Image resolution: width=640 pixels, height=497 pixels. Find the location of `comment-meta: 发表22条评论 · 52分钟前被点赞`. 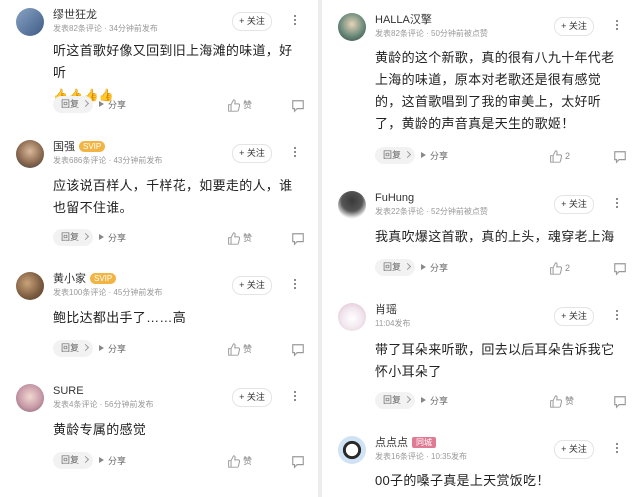

comment-meta: 发表22条评论 · 52分钟前被点赞 is located at coordinates (431, 211).